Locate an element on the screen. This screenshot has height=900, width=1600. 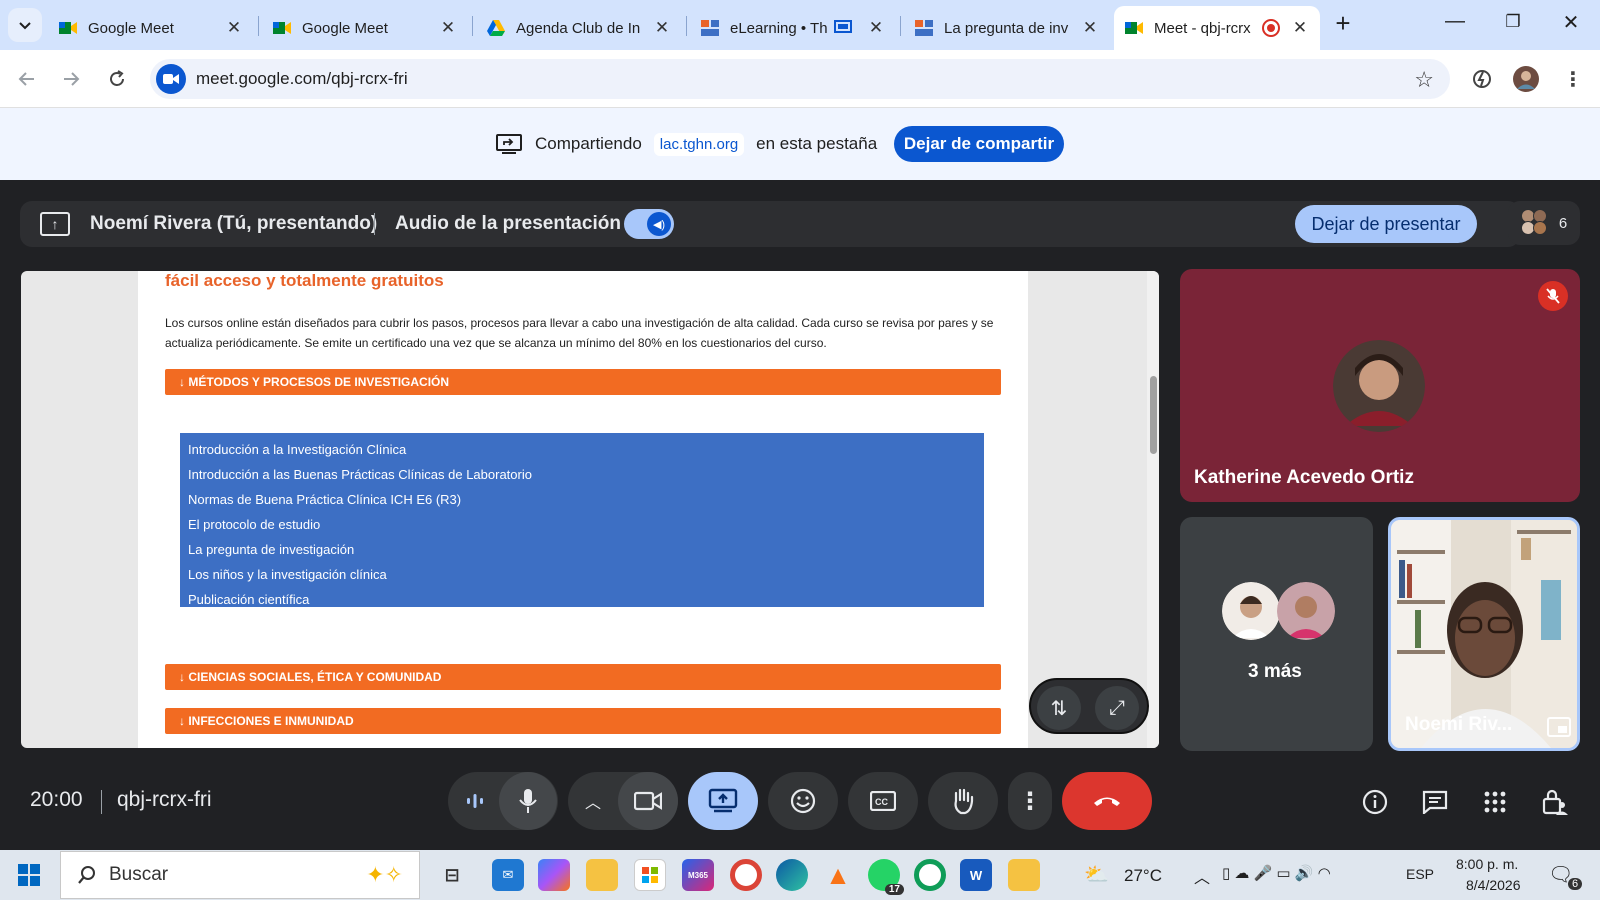
tab-title: Meet - qbj-rcrx is located at coordinates (1202, 28).